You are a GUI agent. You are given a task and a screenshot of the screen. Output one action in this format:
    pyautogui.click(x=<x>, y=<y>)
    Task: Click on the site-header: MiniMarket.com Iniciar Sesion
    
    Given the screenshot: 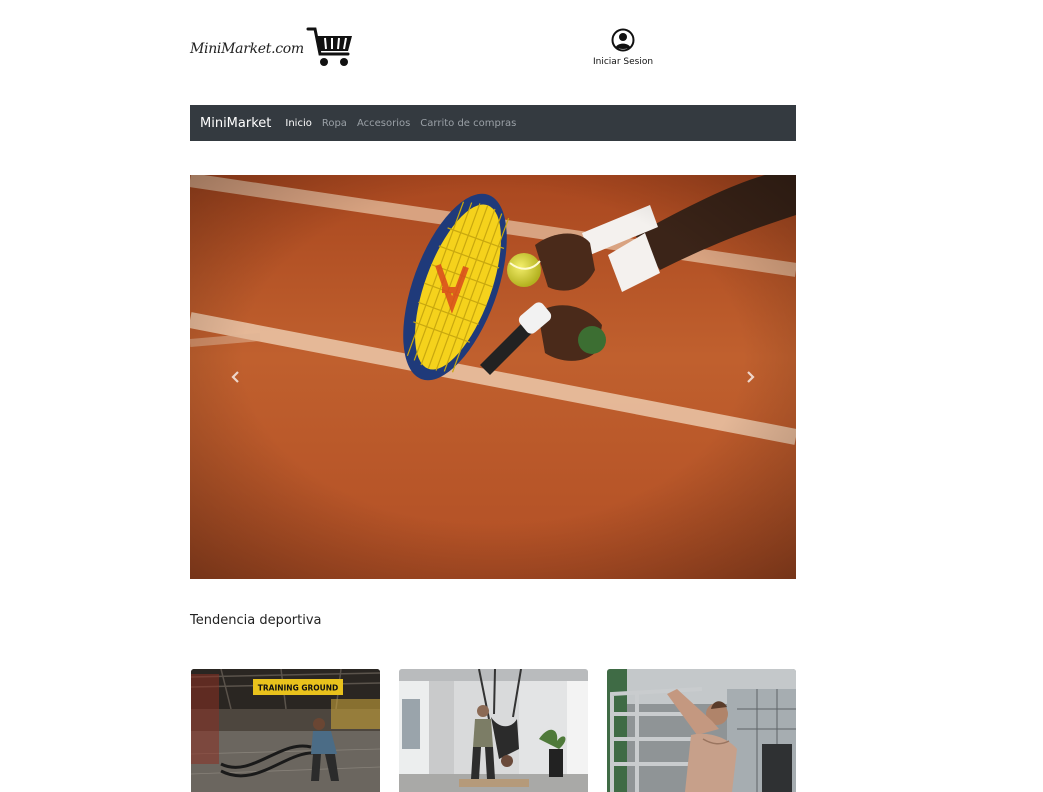 What is the action you would take?
    pyautogui.click(x=493, y=49)
    